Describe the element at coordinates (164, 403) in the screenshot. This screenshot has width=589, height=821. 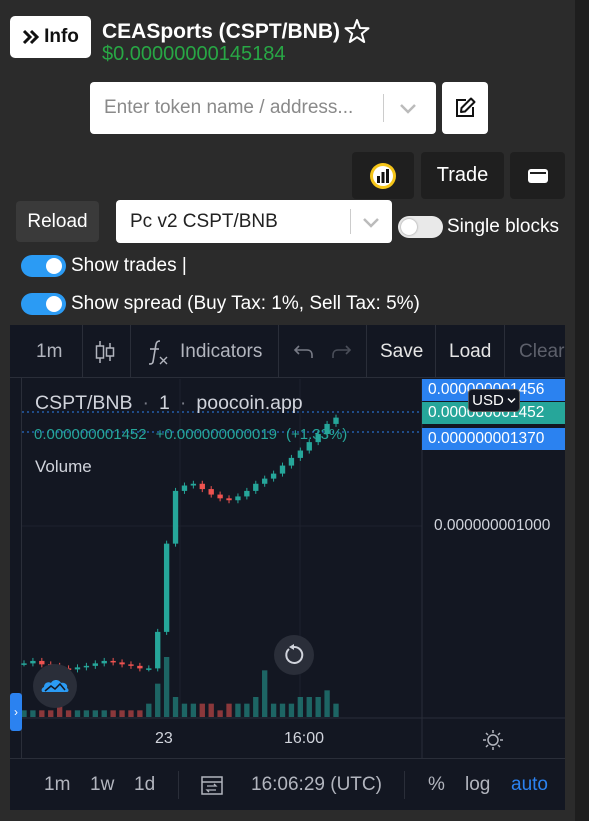
I see `legend-interval: 1` at that location.